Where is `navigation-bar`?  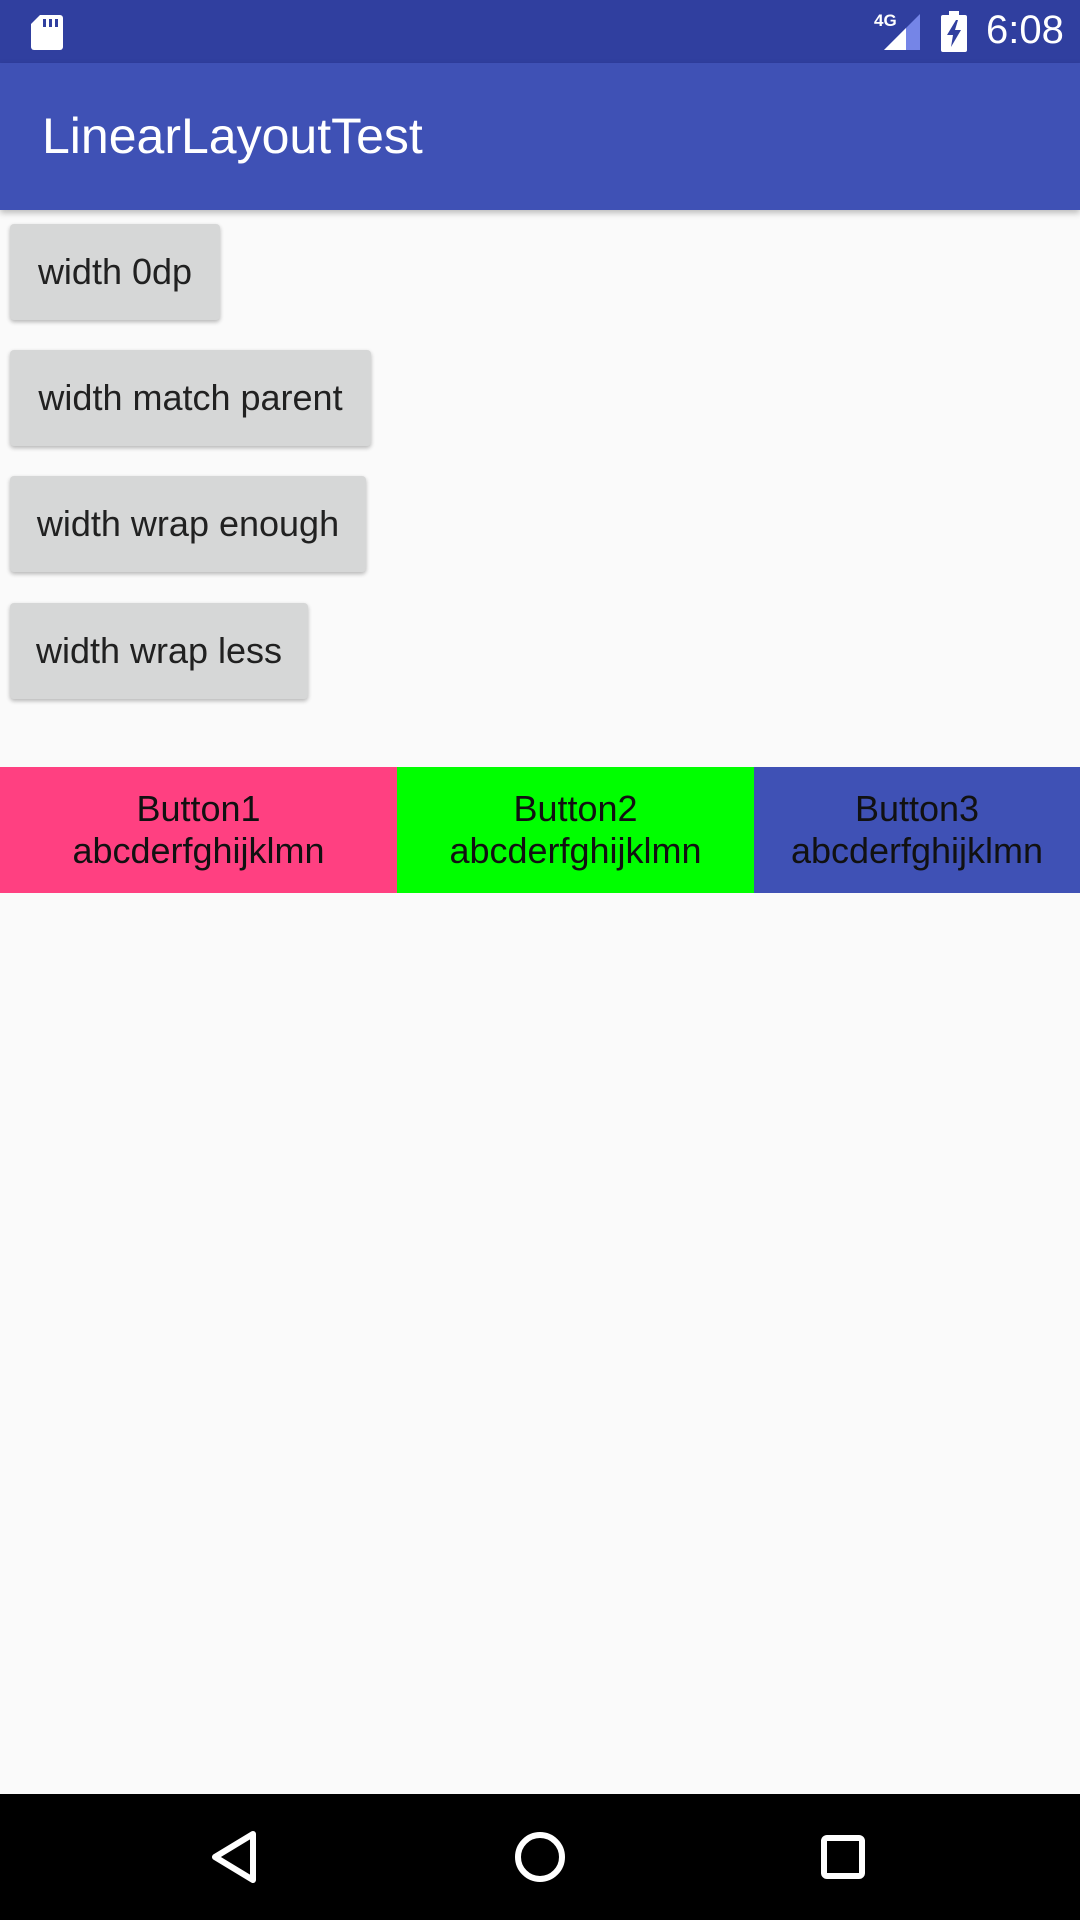 navigation-bar is located at coordinates (540, 1857).